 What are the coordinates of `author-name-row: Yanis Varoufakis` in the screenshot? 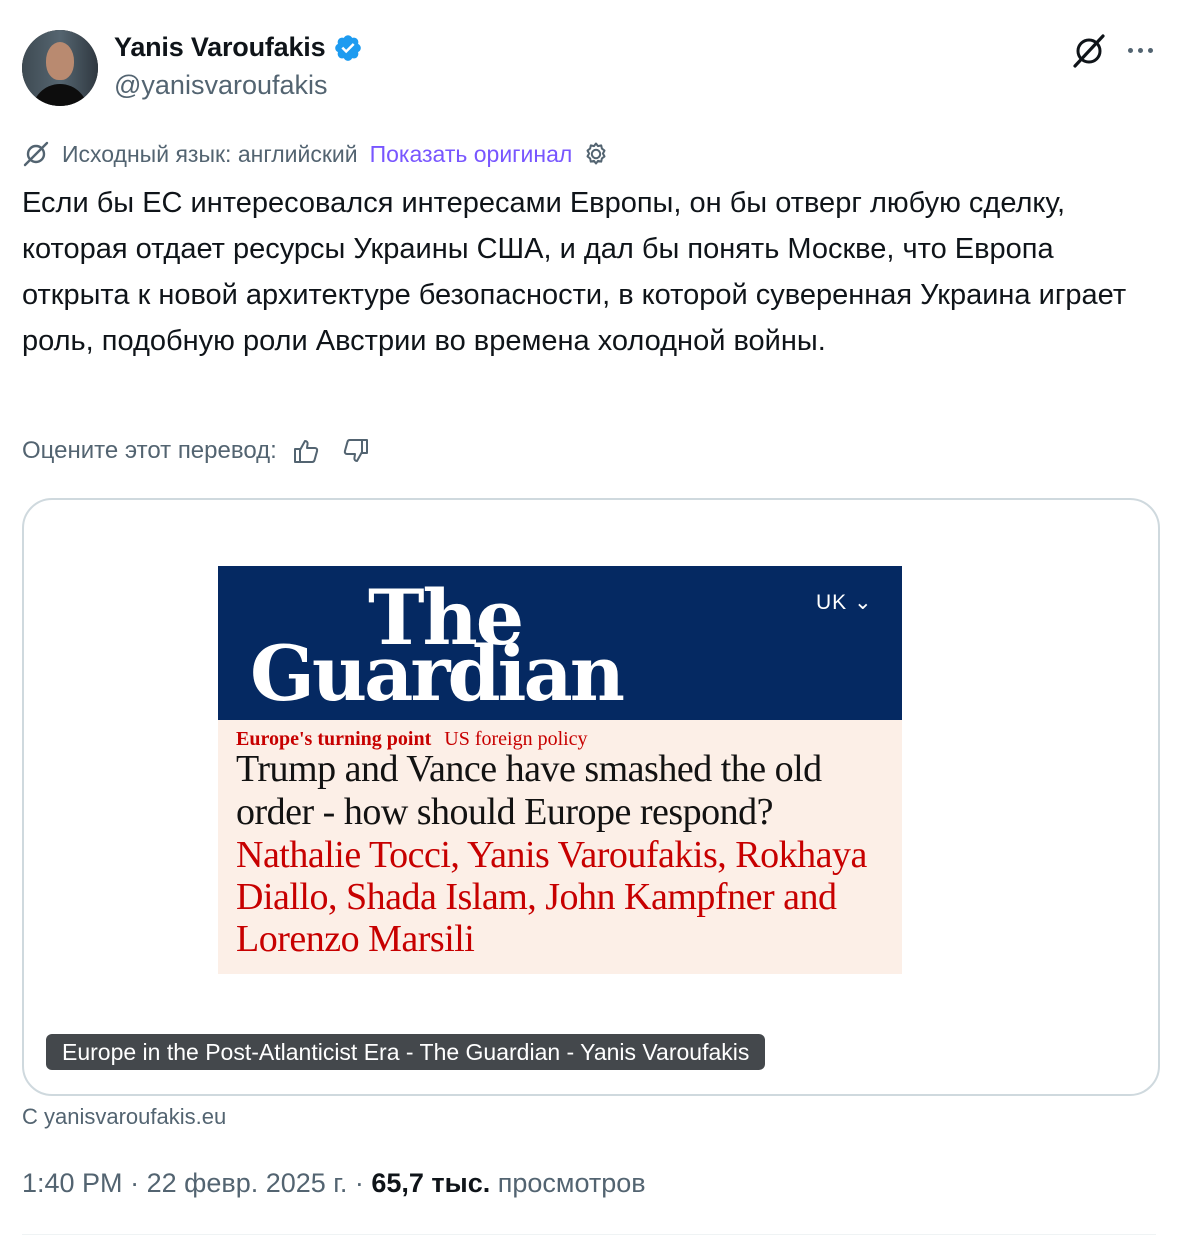 It's located at (238, 47).